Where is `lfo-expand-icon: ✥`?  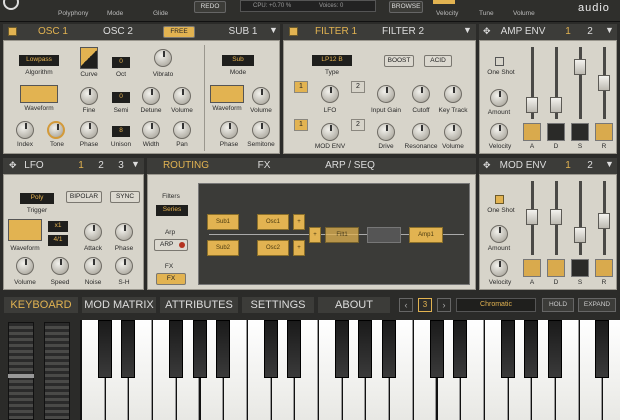 lfo-expand-icon: ✥ is located at coordinates (13, 165).